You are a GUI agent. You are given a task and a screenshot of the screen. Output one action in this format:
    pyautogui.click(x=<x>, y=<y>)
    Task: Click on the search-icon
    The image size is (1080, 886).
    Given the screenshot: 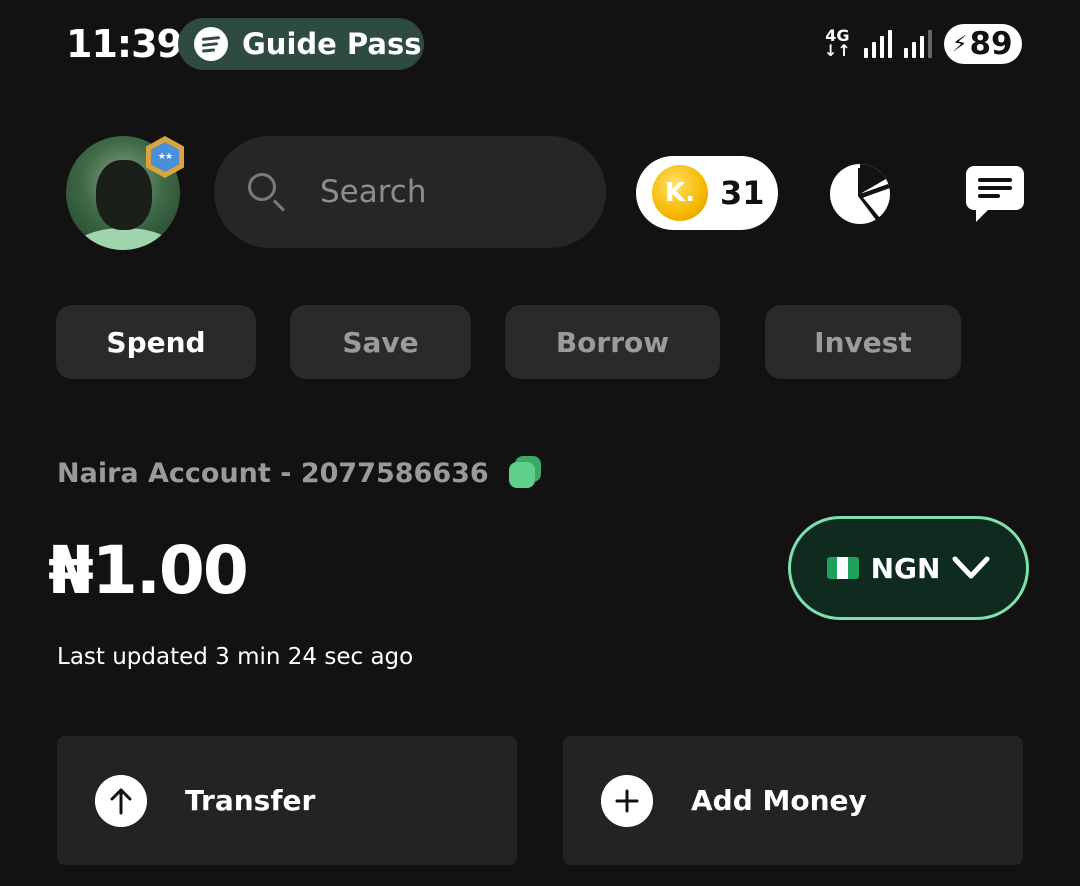 What is the action you would take?
    pyautogui.click(x=267, y=192)
    